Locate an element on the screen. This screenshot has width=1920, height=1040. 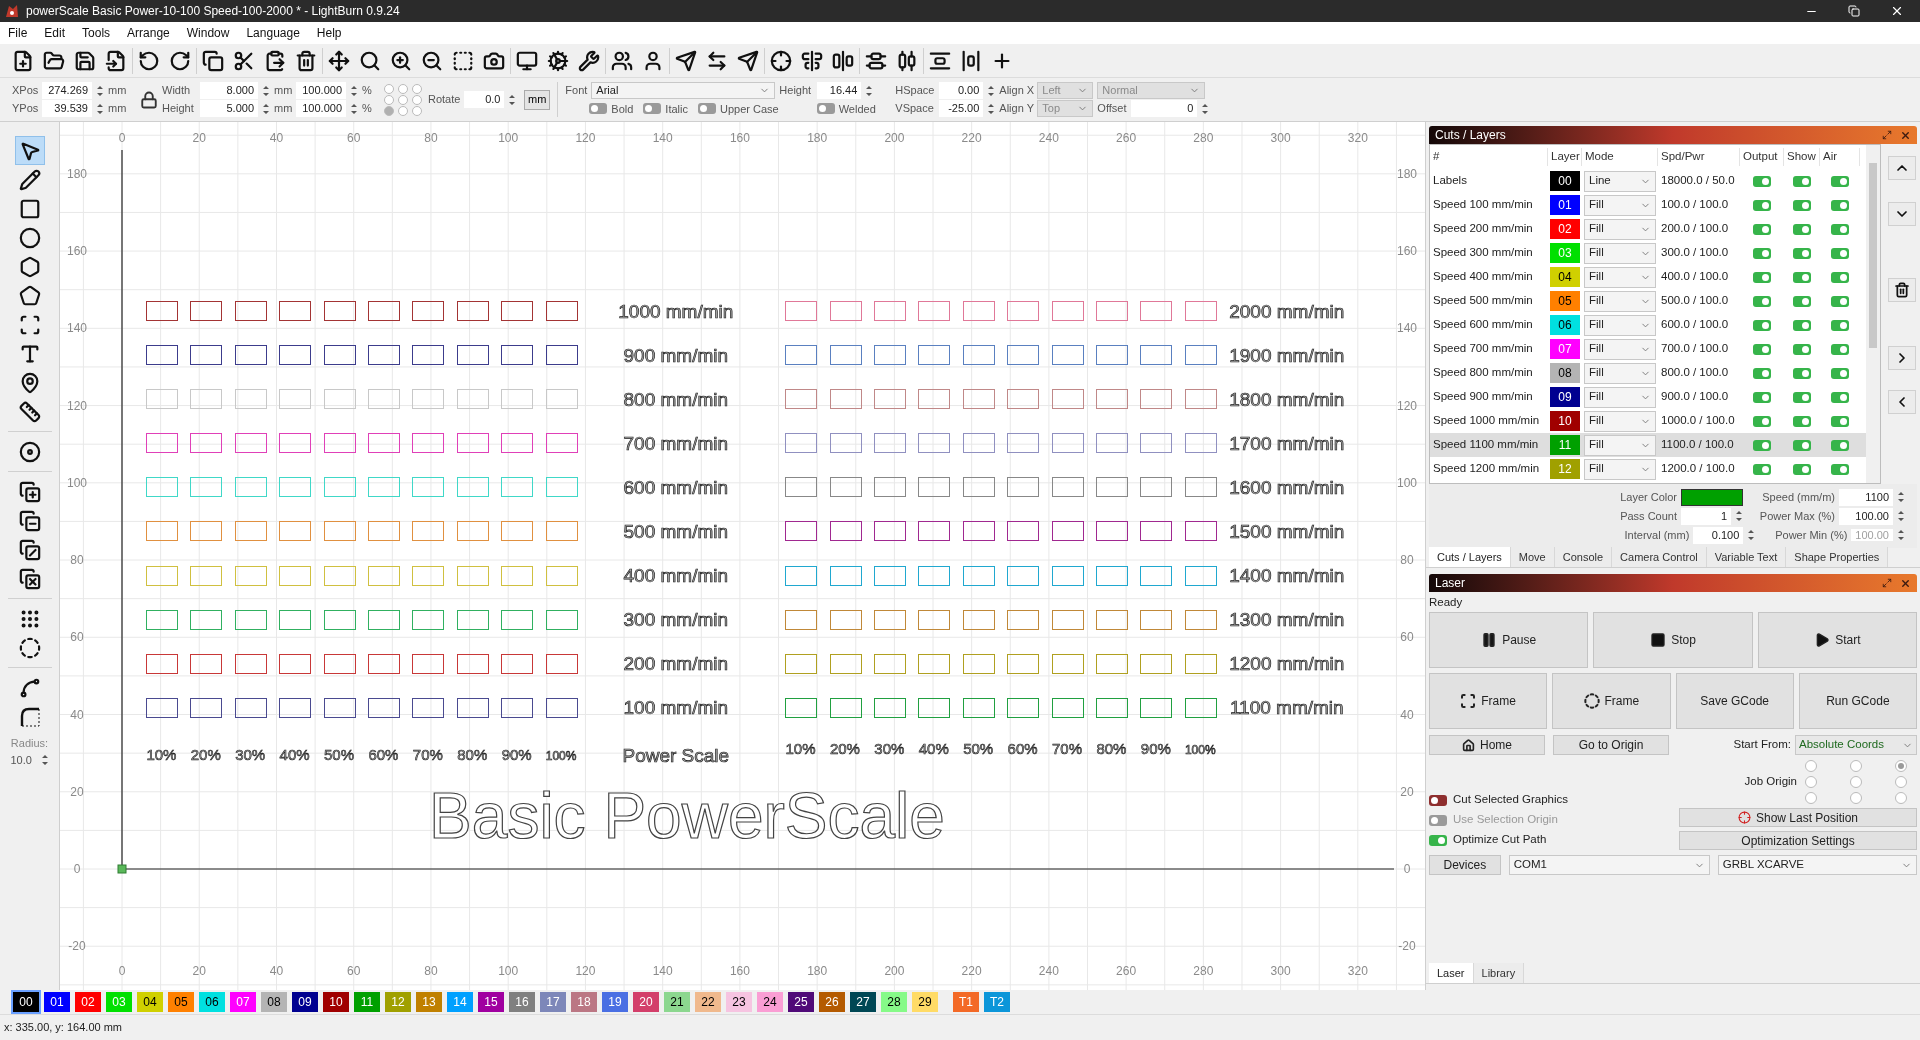
menu-item: Help is located at coordinates (329, 33).